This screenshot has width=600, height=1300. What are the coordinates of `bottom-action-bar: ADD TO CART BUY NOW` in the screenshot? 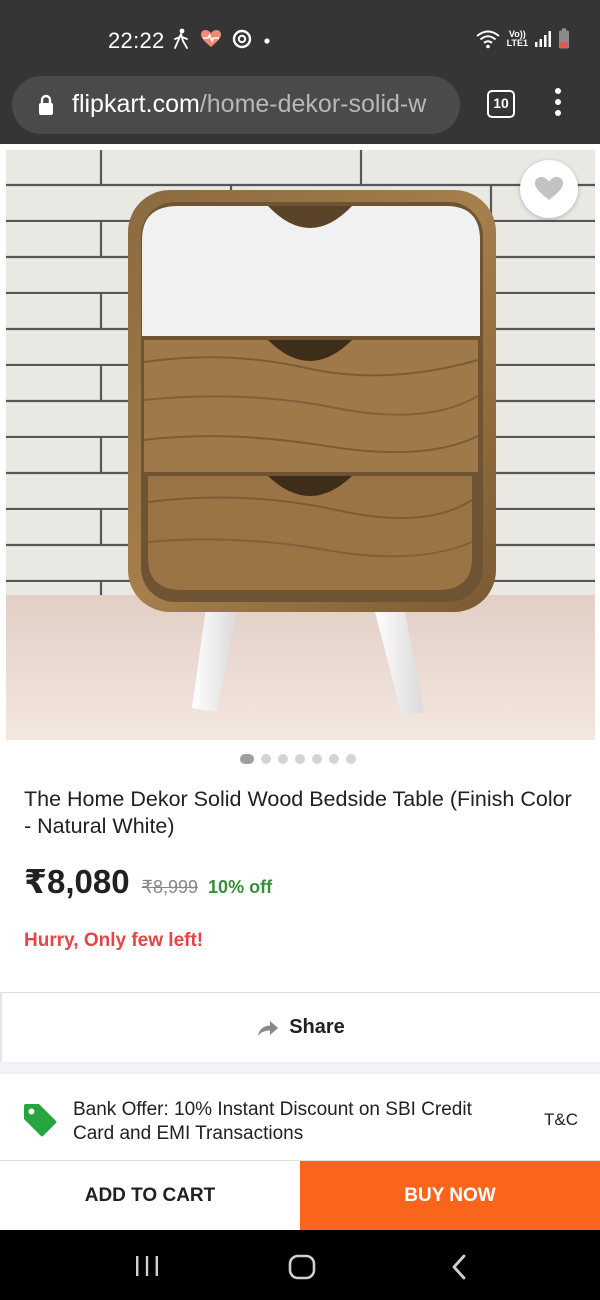 It's located at (300, 1195).